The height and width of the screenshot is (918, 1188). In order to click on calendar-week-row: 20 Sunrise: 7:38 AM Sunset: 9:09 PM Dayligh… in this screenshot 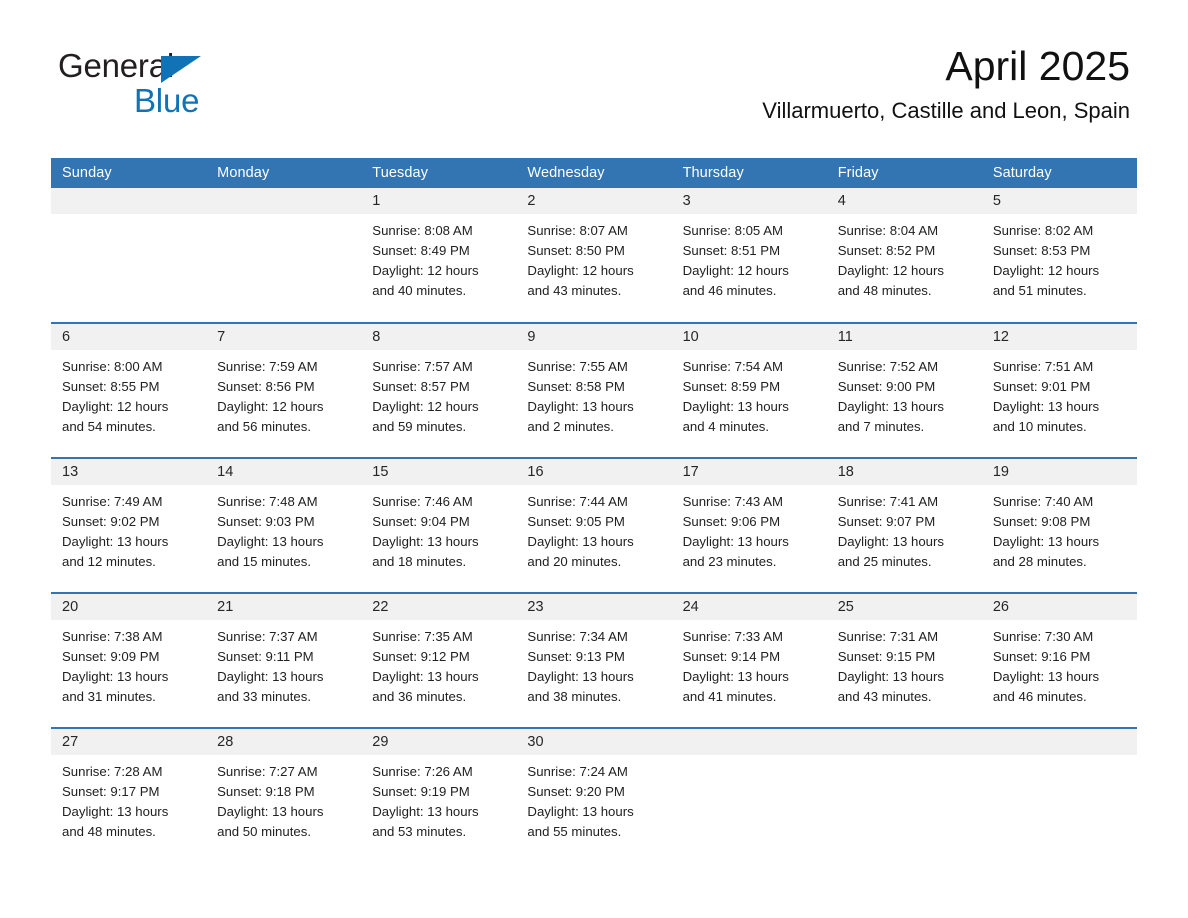, I will do `click(594, 660)`.